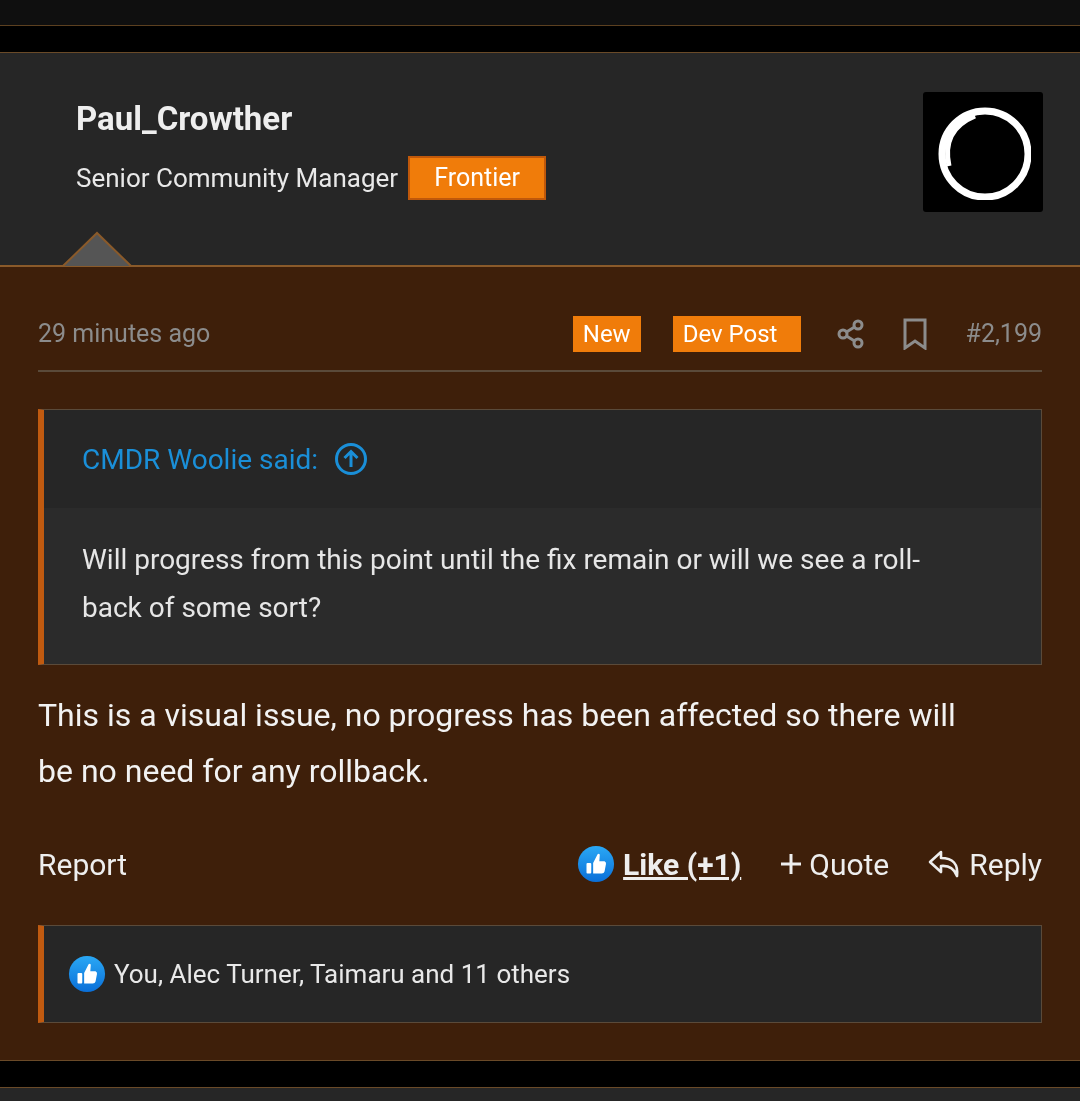  What do you see at coordinates (682, 864) in the screenshot?
I see `like-link: Like (+1)` at bounding box center [682, 864].